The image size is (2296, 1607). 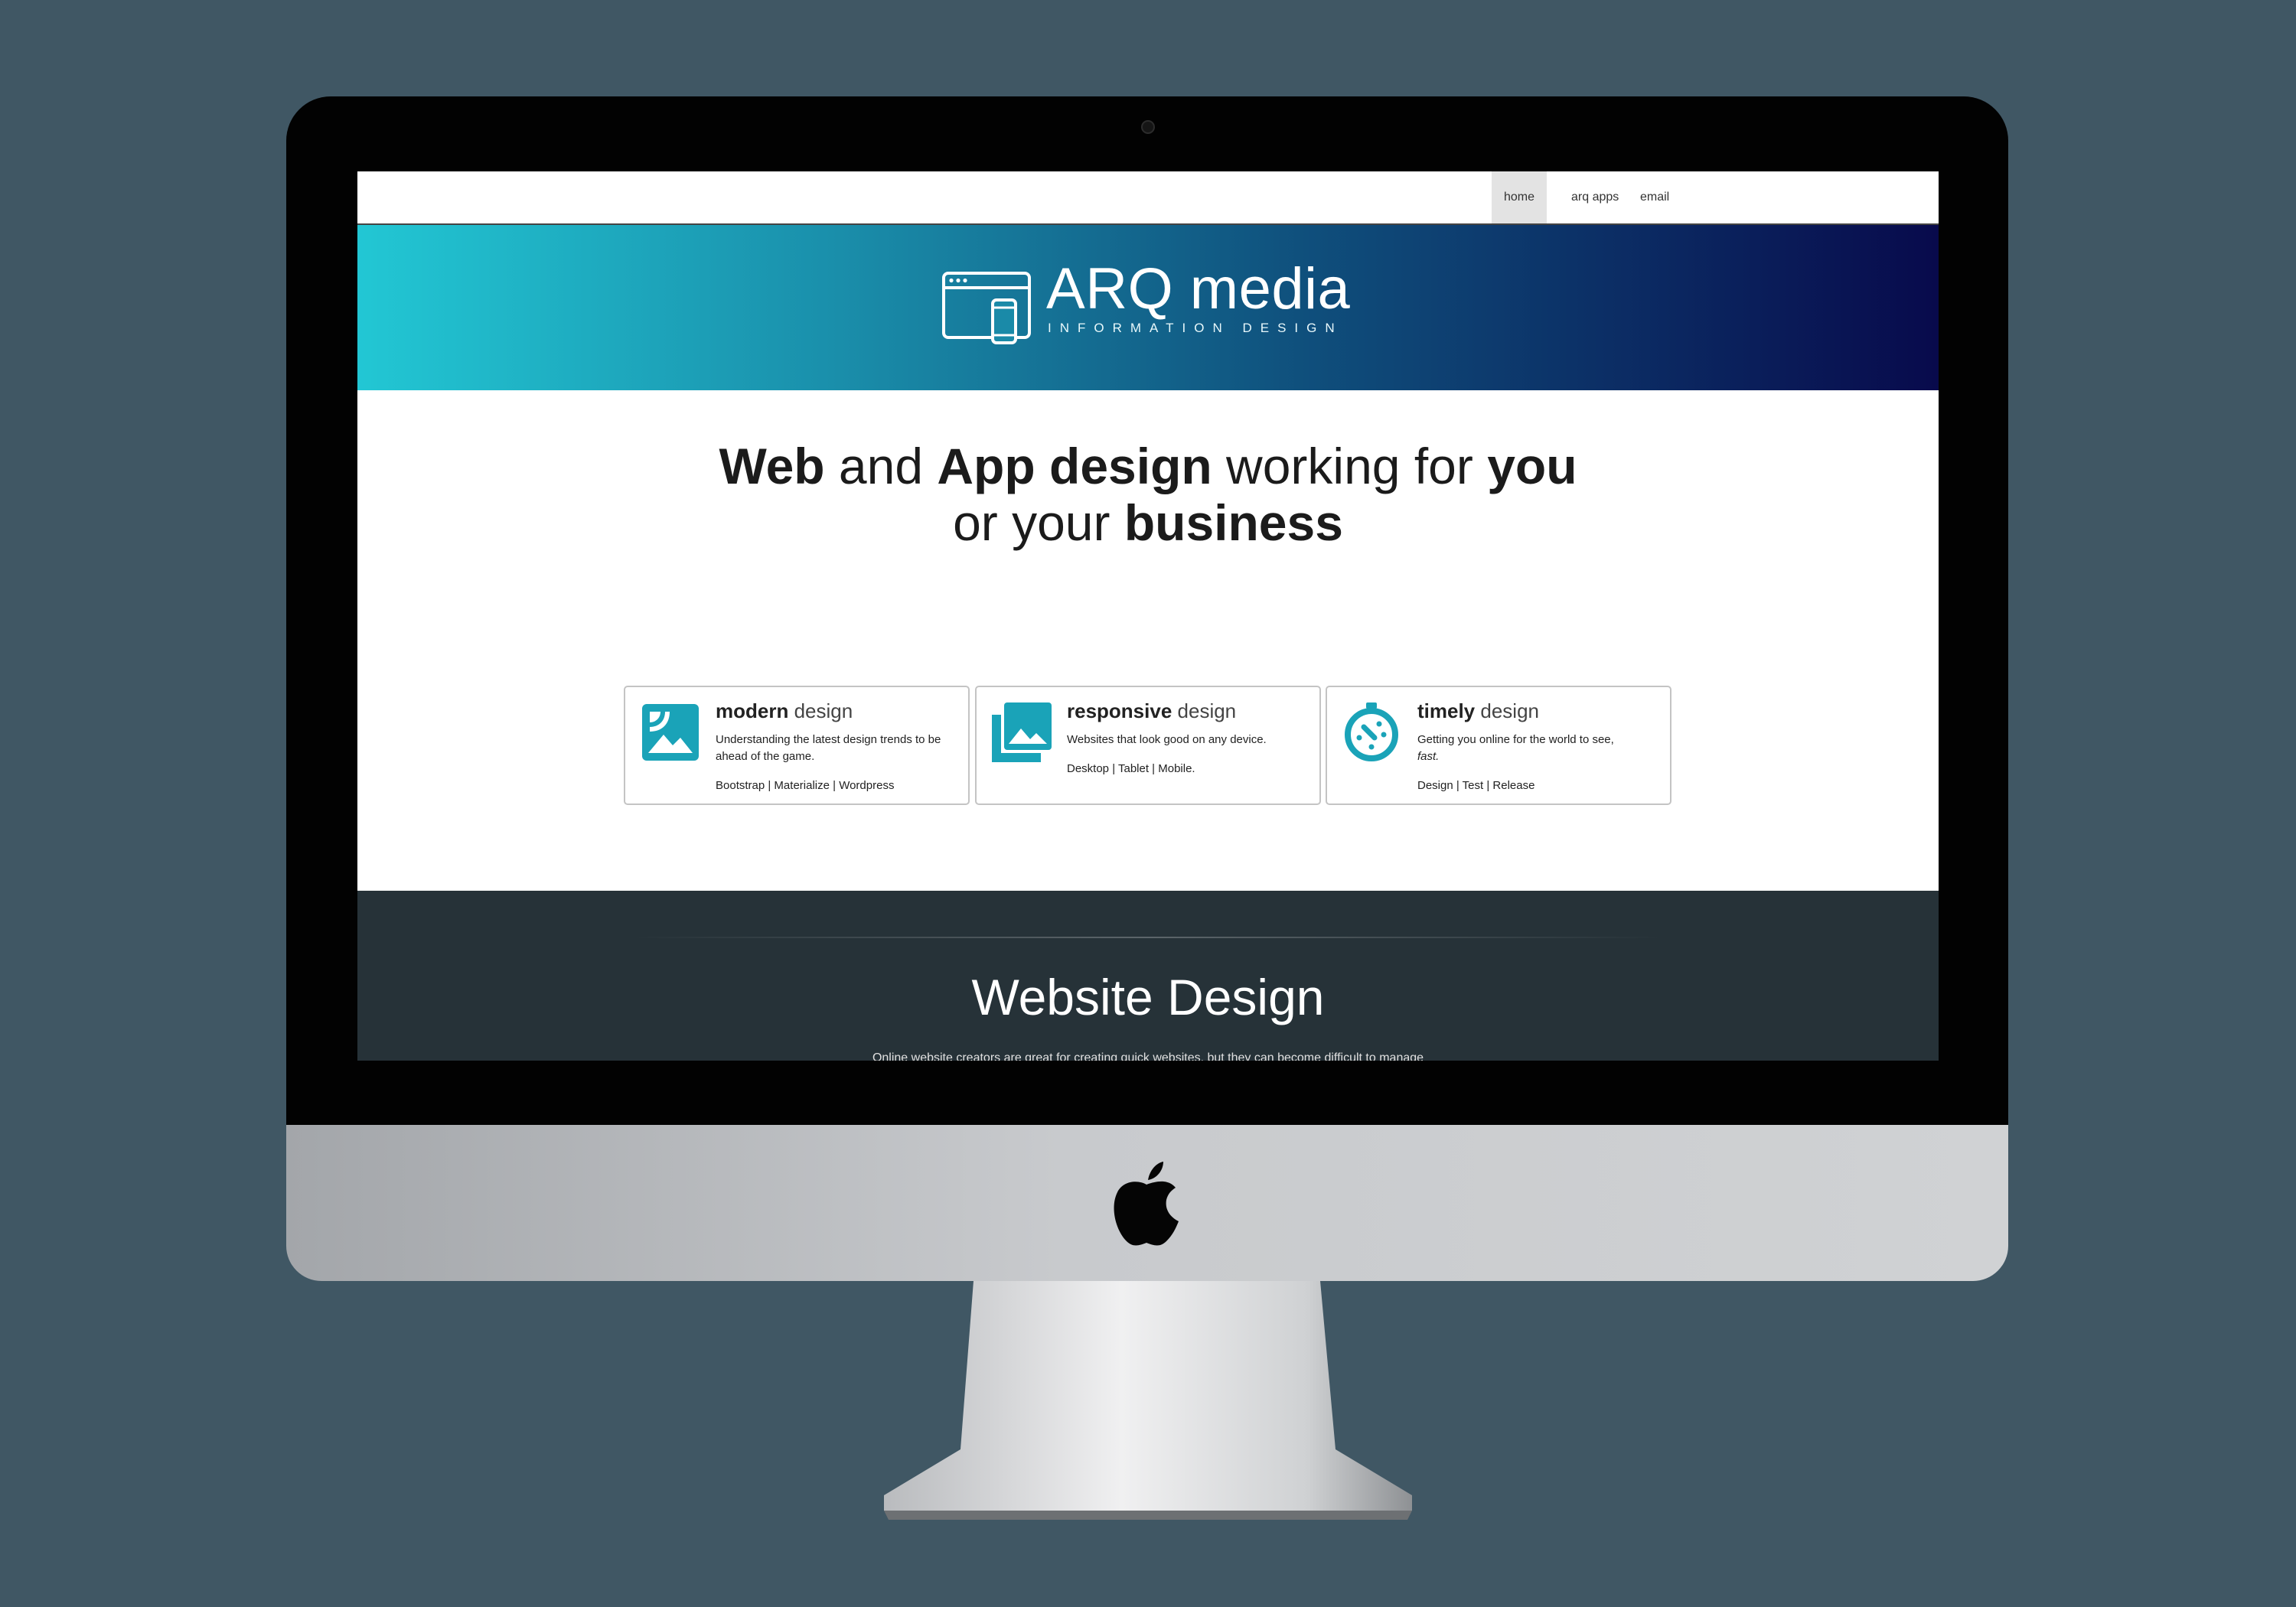 What do you see at coordinates (1371, 731) in the screenshot?
I see `timer-icon` at bounding box center [1371, 731].